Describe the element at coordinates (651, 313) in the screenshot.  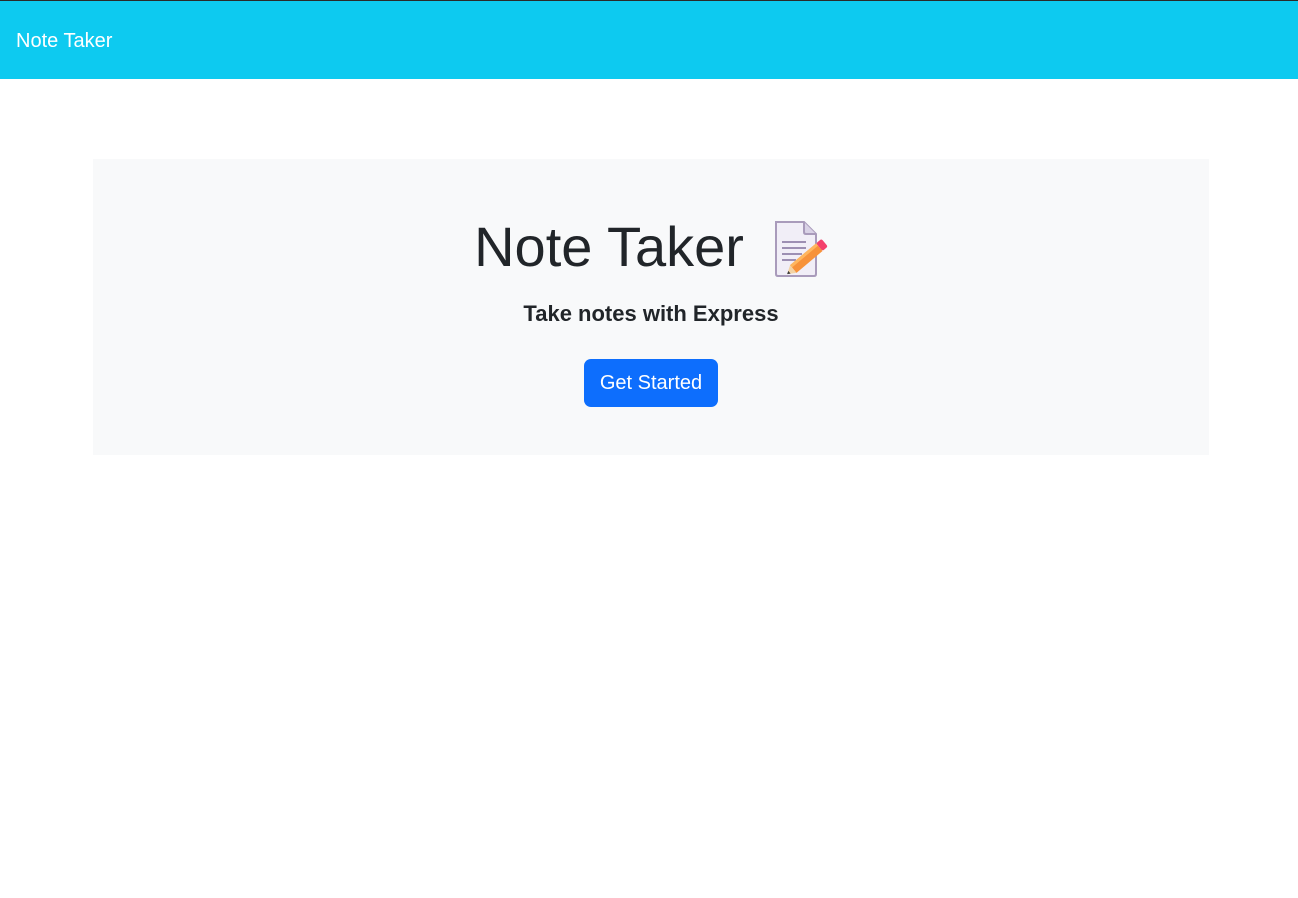
I see `hero-lead-text: Take notes with Express` at that location.